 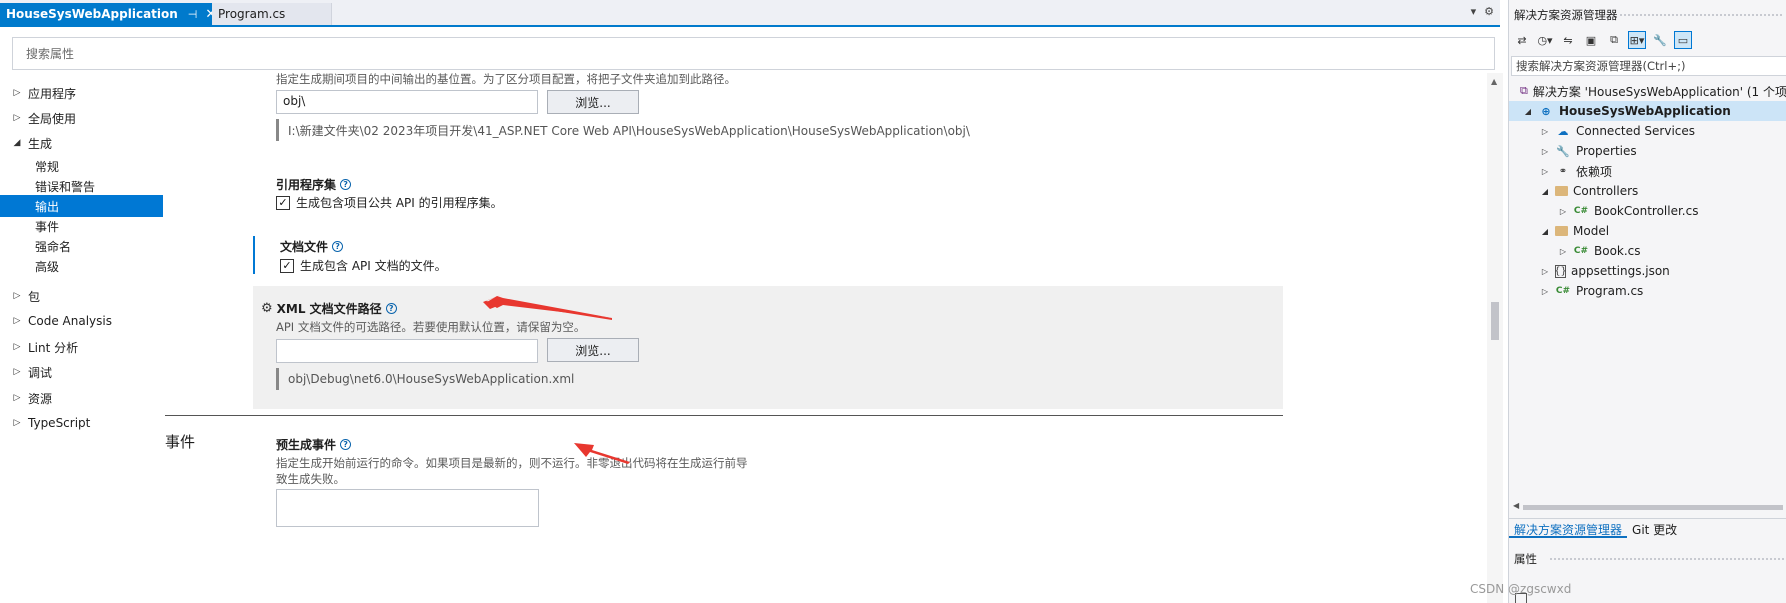 I want to click on reference-assembly-heading: 引用程序集 ?, so click(x=314, y=184).